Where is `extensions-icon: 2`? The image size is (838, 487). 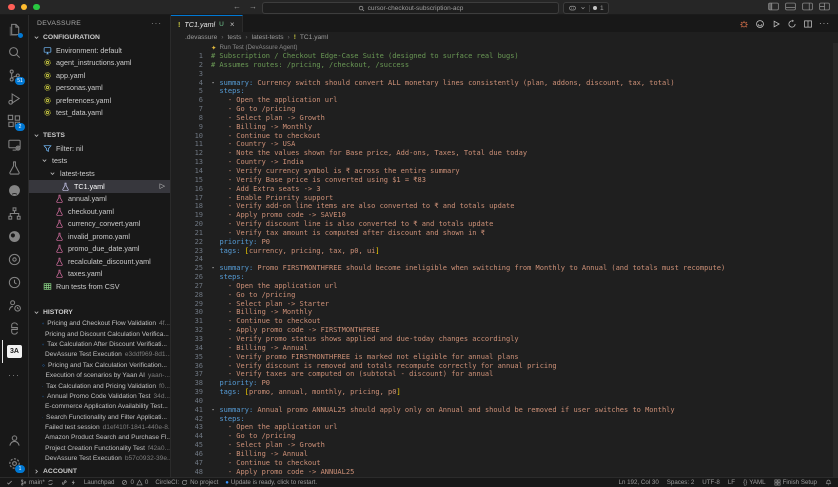 extensions-icon: 2 is located at coordinates (14, 121).